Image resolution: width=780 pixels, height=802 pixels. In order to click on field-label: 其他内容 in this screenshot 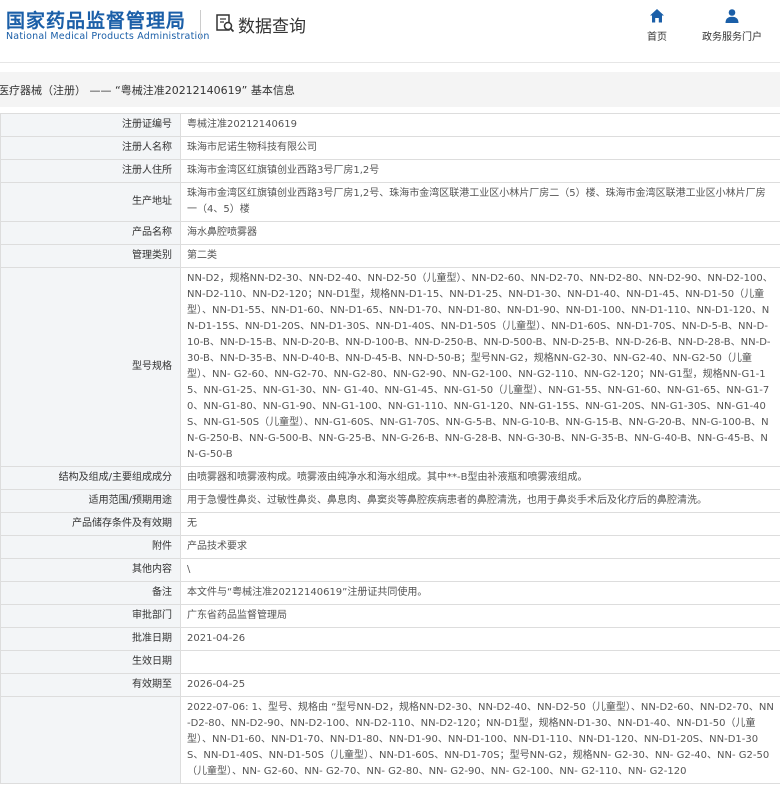, I will do `click(90, 570)`.